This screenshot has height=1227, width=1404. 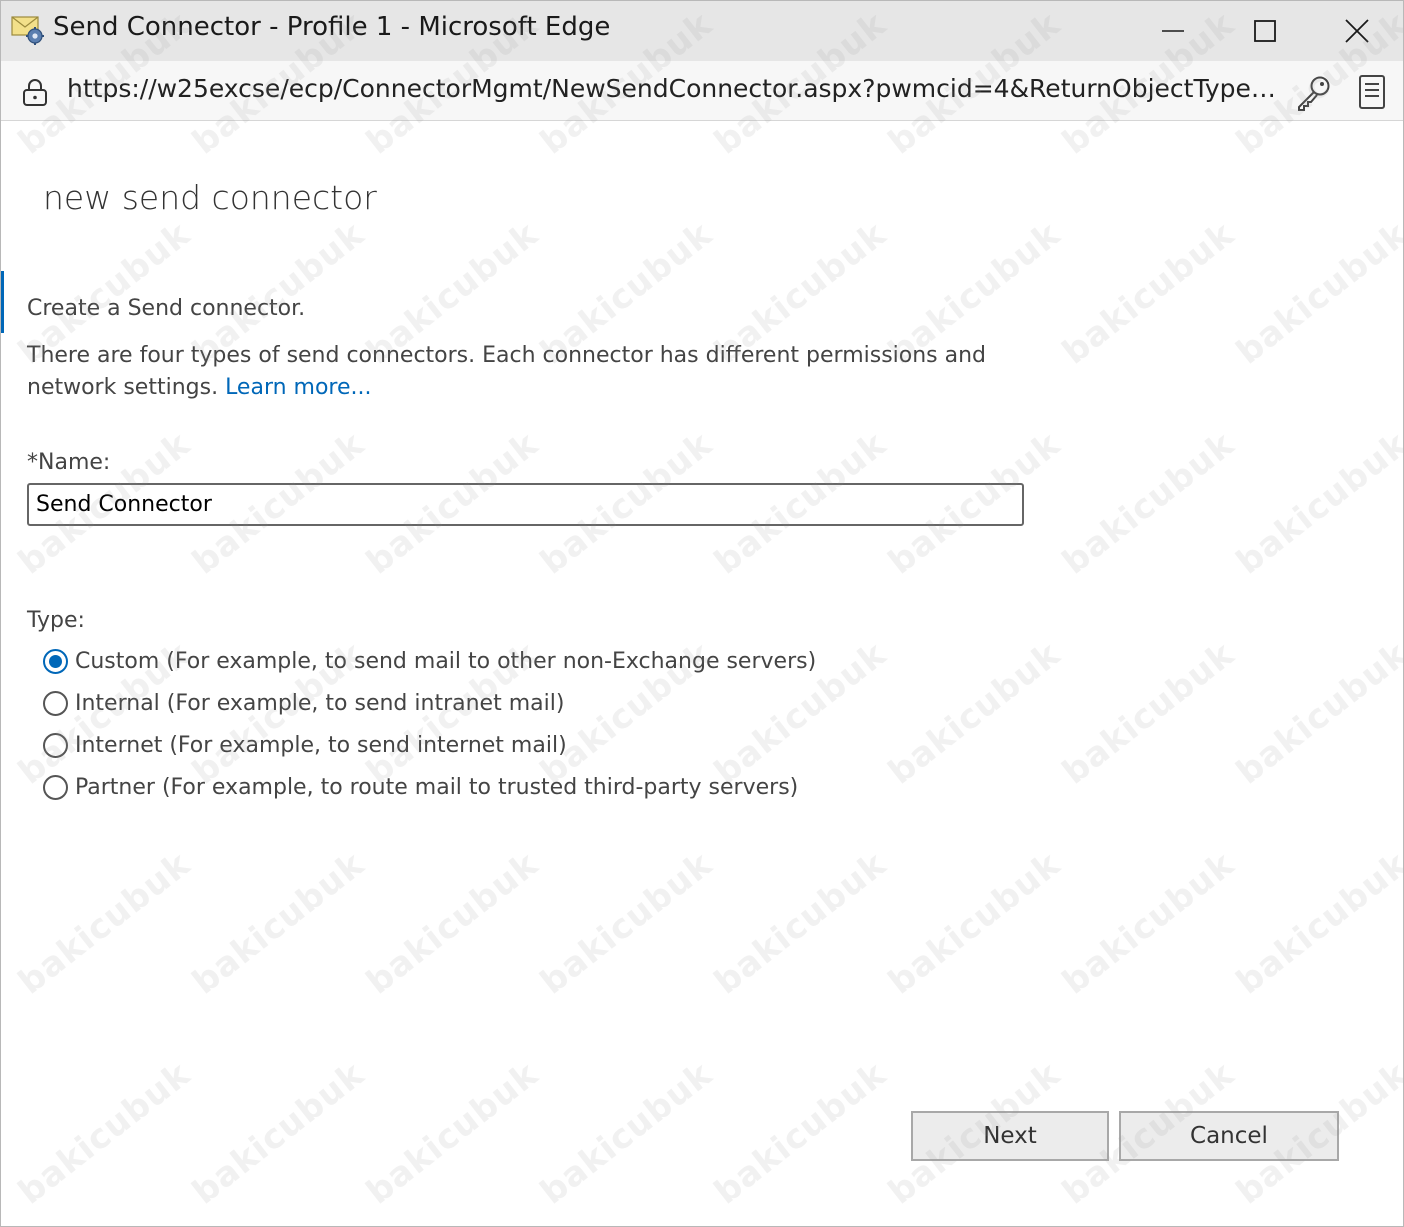 I want to click on radio-partner, so click(x=55, y=787).